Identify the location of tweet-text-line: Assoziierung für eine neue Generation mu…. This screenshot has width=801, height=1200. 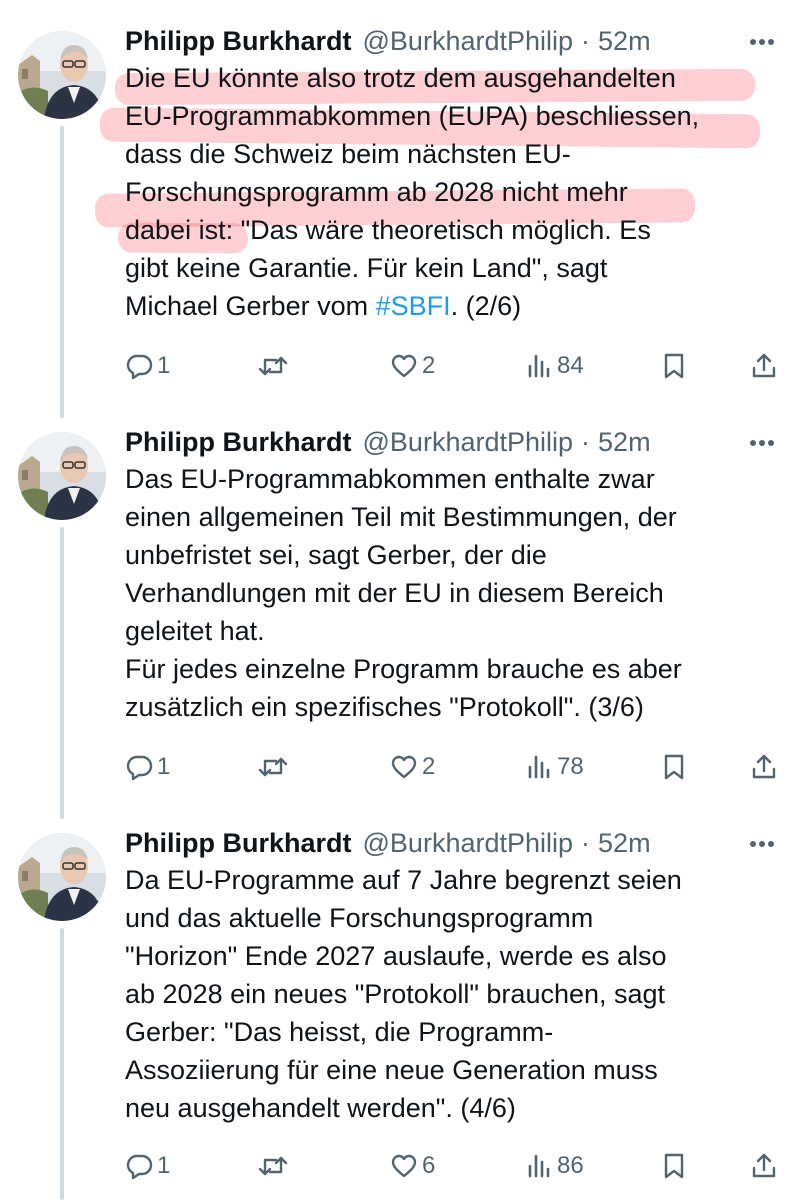
(391, 1070).